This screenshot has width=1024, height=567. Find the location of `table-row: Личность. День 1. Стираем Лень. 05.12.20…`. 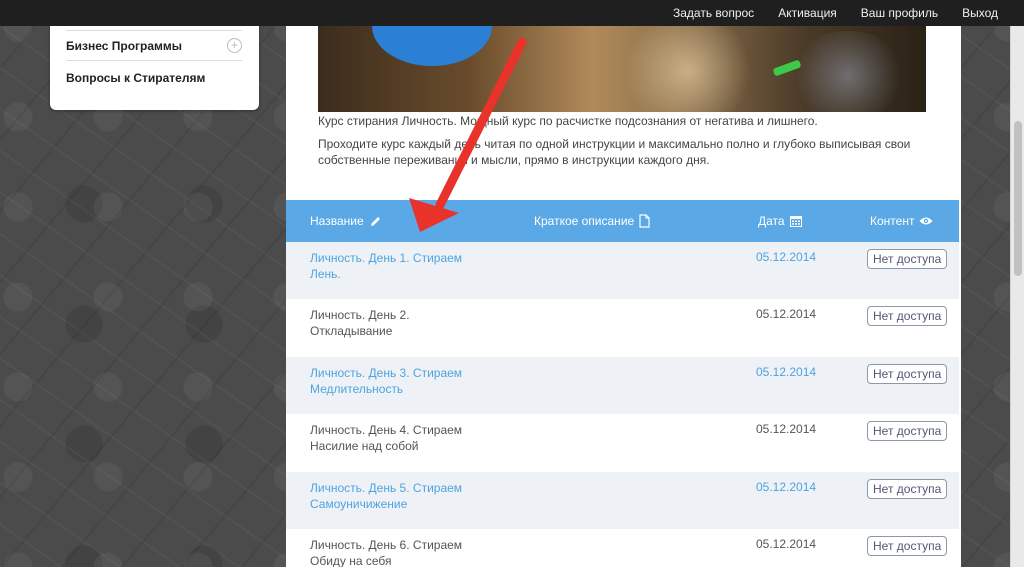

table-row: Личность. День 1. Стираем Лень. 05.12.20… is located at coordinates (622, 270).